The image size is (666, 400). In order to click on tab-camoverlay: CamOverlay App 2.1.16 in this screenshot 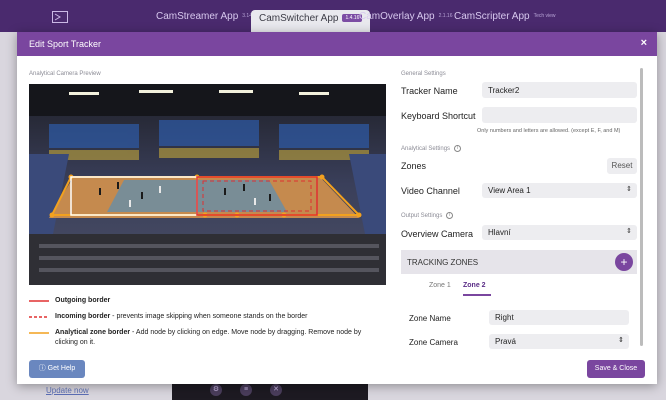, I will do `click(406, 21)`.